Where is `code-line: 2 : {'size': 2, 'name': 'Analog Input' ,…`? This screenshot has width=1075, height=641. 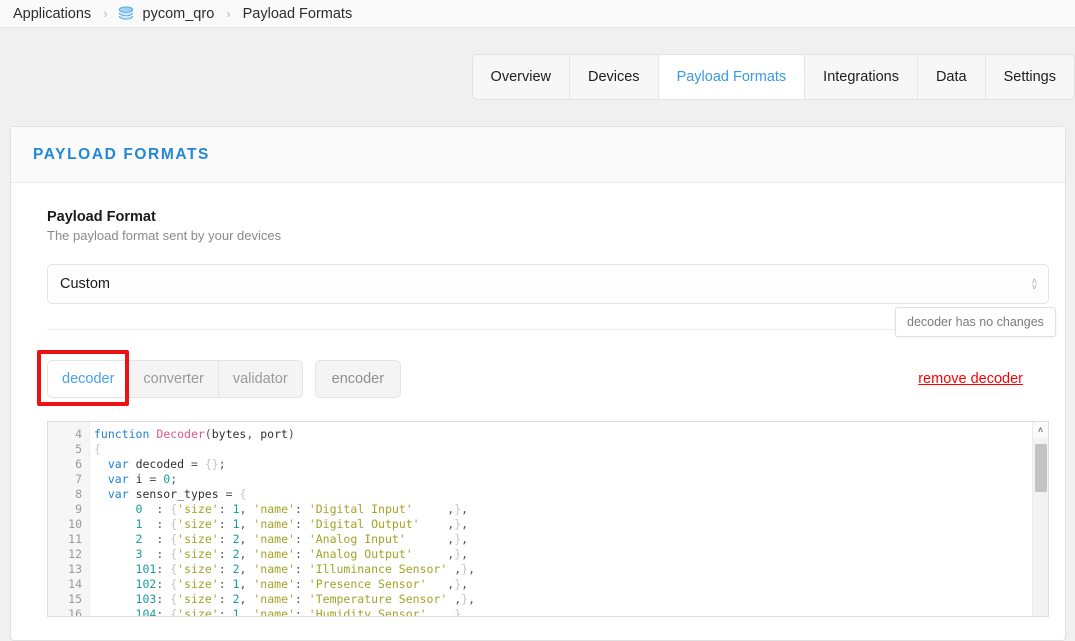
code-line: 2 : {'size': 2, 'name': 'Analog Input' ,… is located at coordinates (302, 539).